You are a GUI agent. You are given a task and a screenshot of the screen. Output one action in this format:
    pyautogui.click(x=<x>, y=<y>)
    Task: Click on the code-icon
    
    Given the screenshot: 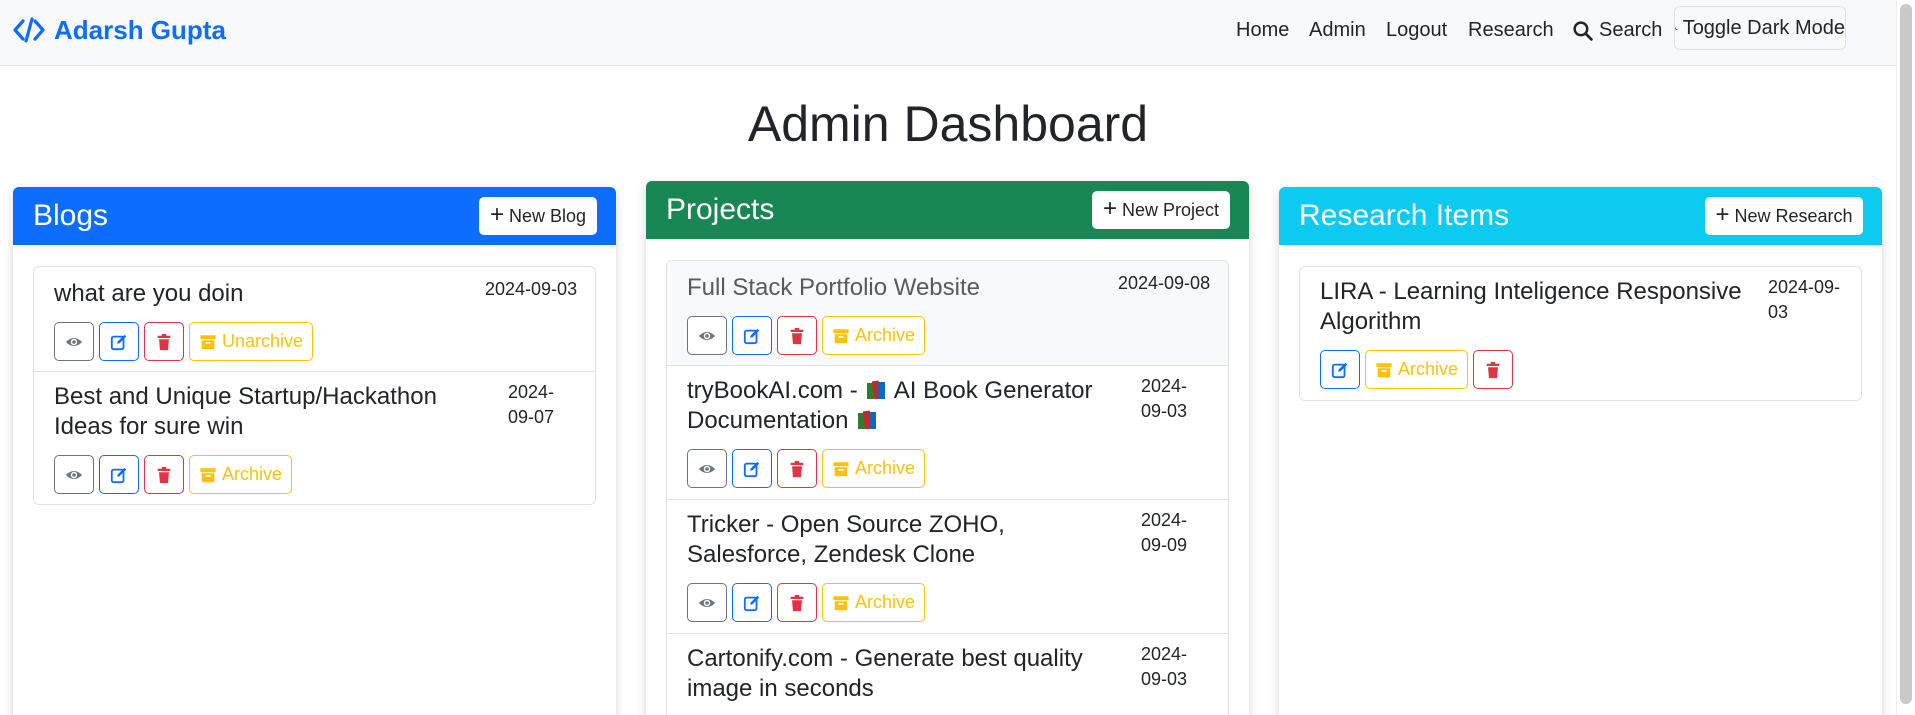 What is the action you would take?
    pyautogui.click(x=29, y=30)
    